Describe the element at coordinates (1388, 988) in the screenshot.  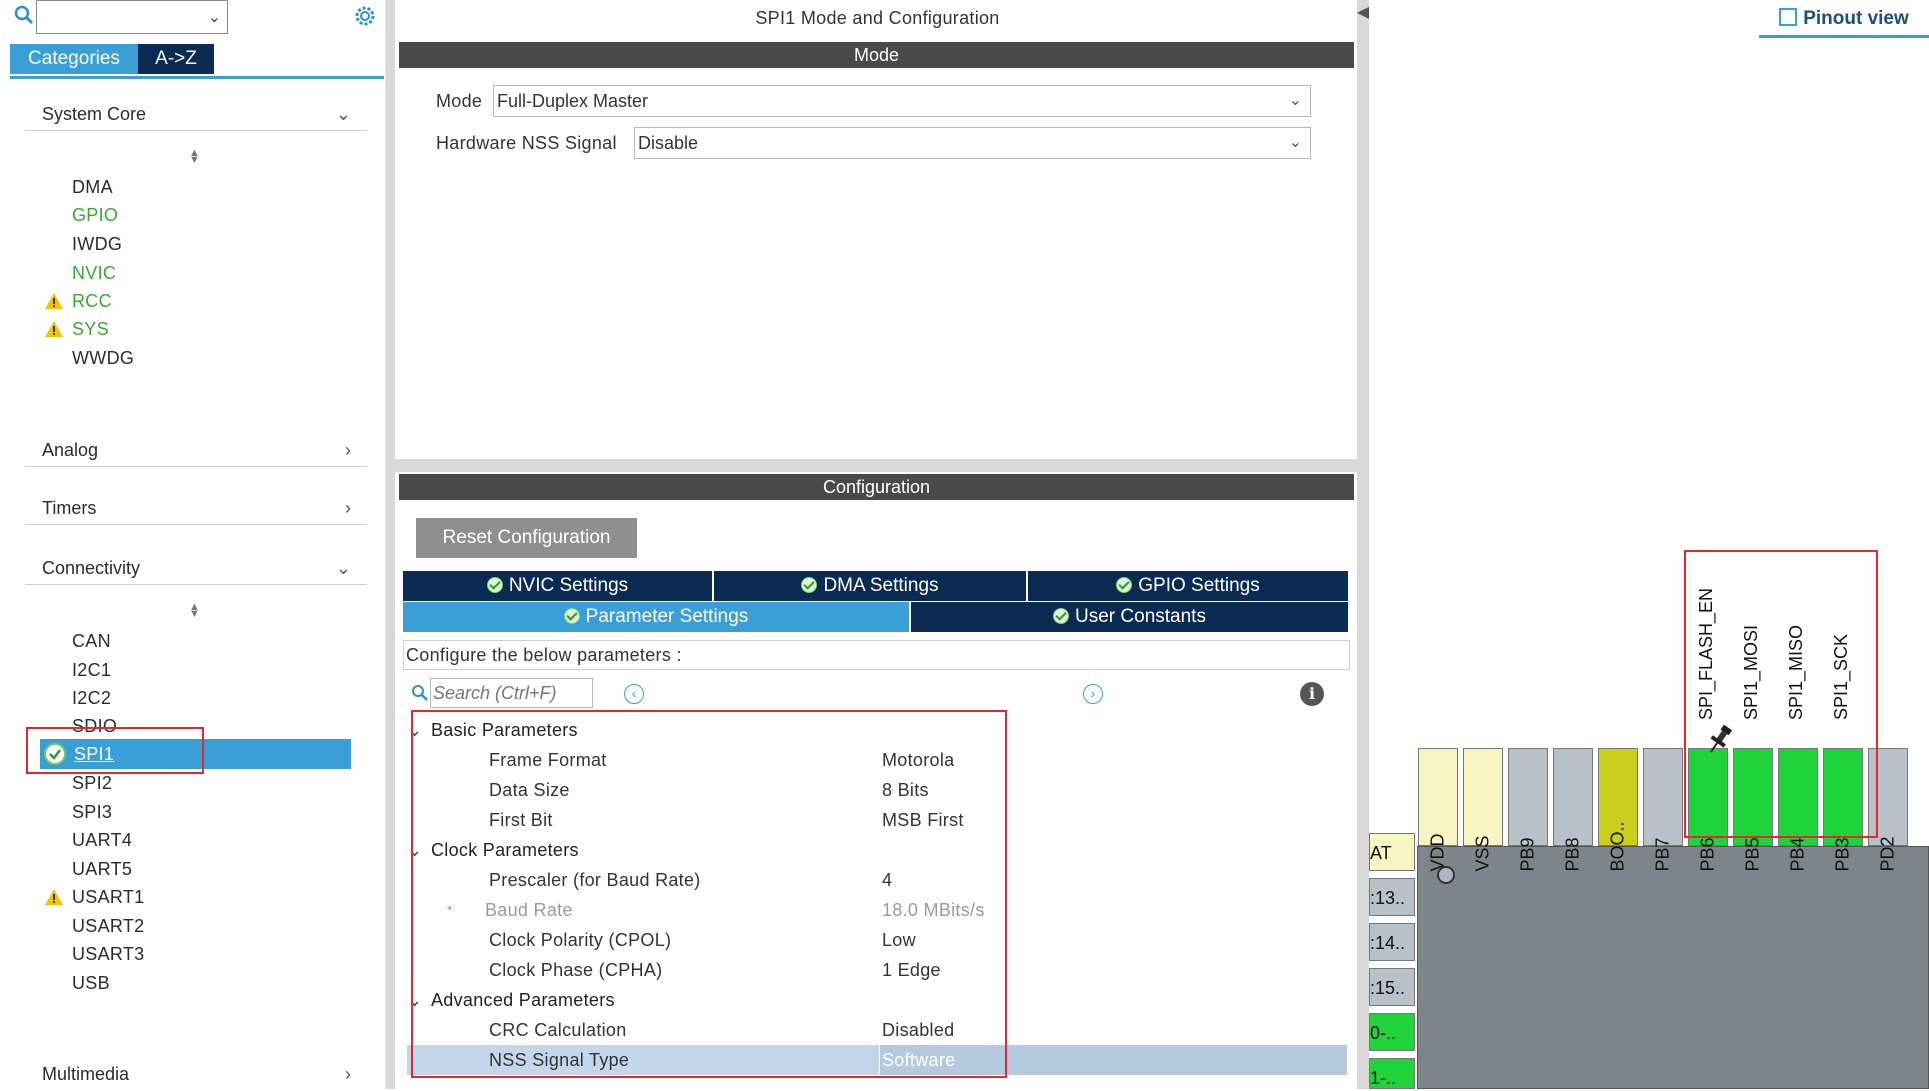
I see `pin-label: :15..` at that location.